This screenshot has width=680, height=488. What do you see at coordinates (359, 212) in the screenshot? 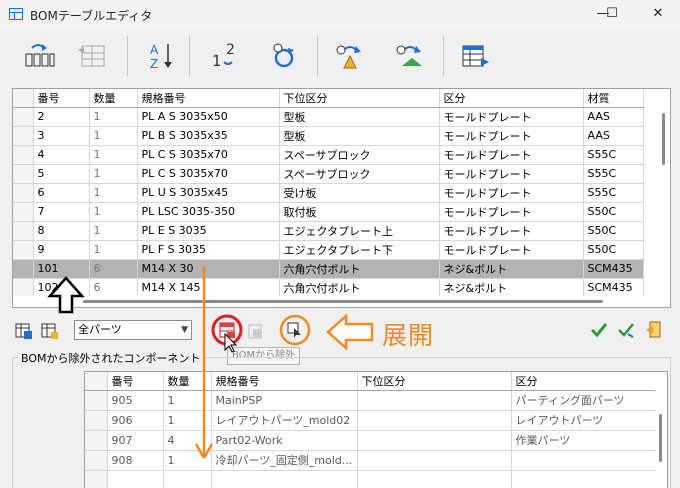
I see `table-cell-sub: 取付板` at bounding box center [359, 212].